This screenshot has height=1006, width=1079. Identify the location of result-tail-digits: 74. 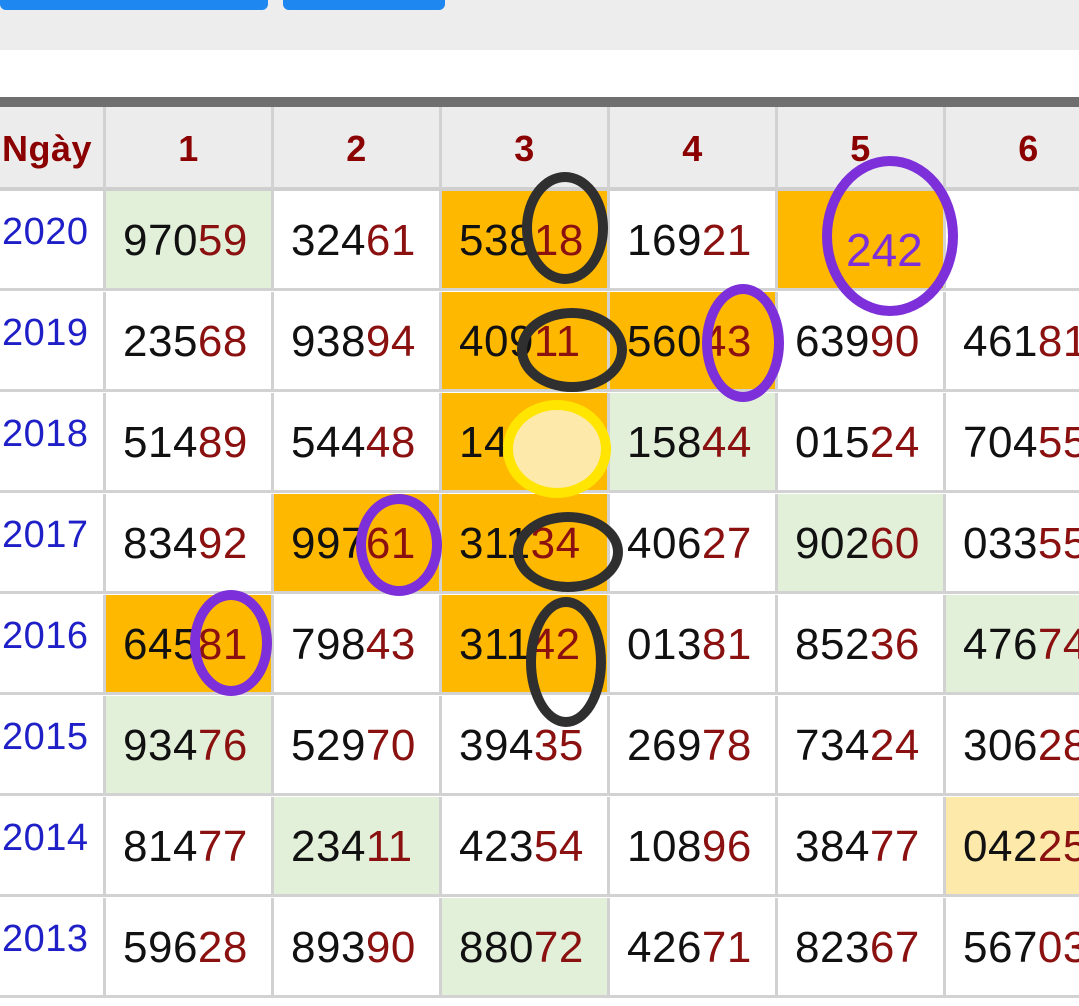
(1058, 644).